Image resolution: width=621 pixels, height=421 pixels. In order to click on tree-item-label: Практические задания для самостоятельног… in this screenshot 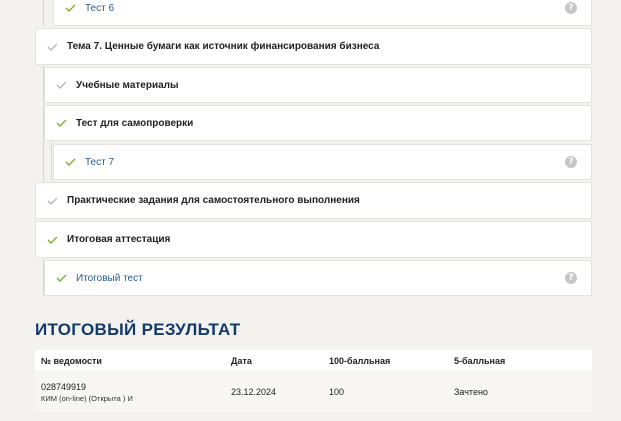, I will do `click(213, 200)`.